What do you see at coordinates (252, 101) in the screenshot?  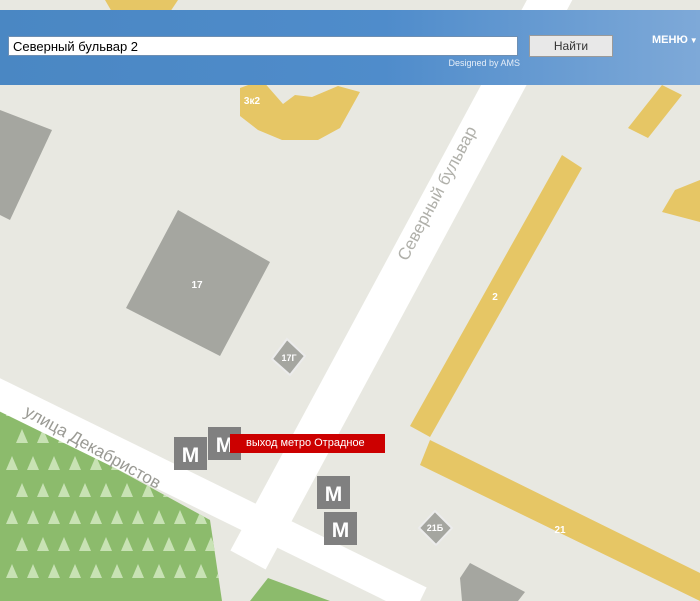 I see `label-3k2: 3к2` at bounding box center [252, 101].